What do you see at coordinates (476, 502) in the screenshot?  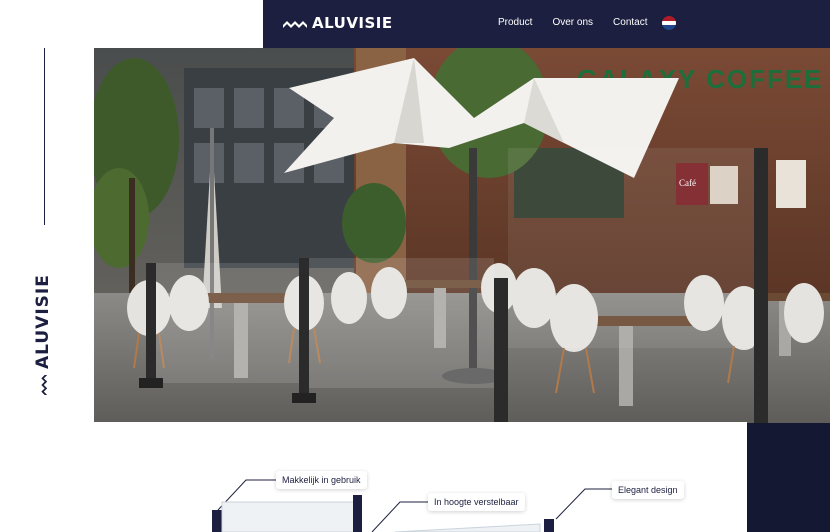 I see `feature-callout-height-adjustable: In hoogte verstelbaar` at bounding box center [476, 502].